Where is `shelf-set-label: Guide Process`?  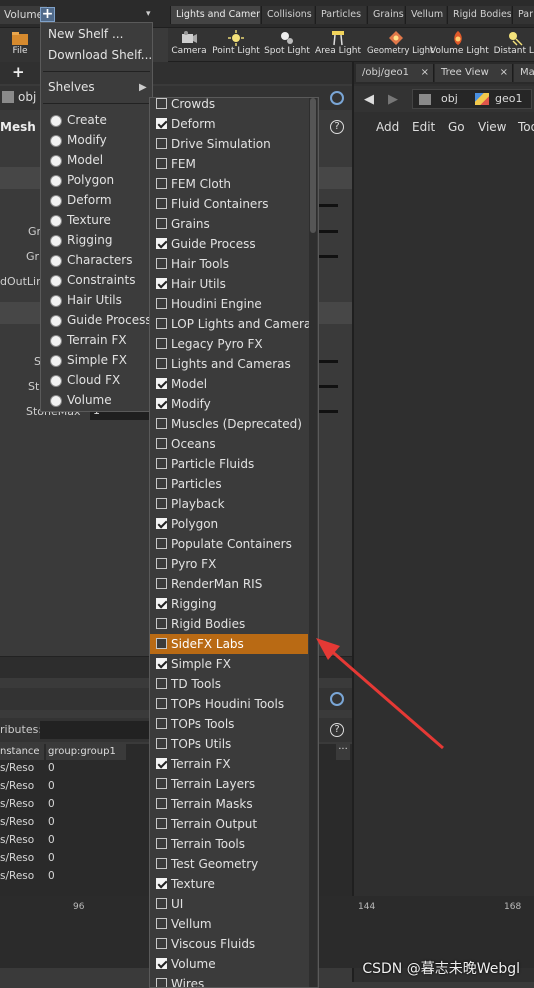
shelf-set-label: Guide Process is located at coordinates (109, 320).